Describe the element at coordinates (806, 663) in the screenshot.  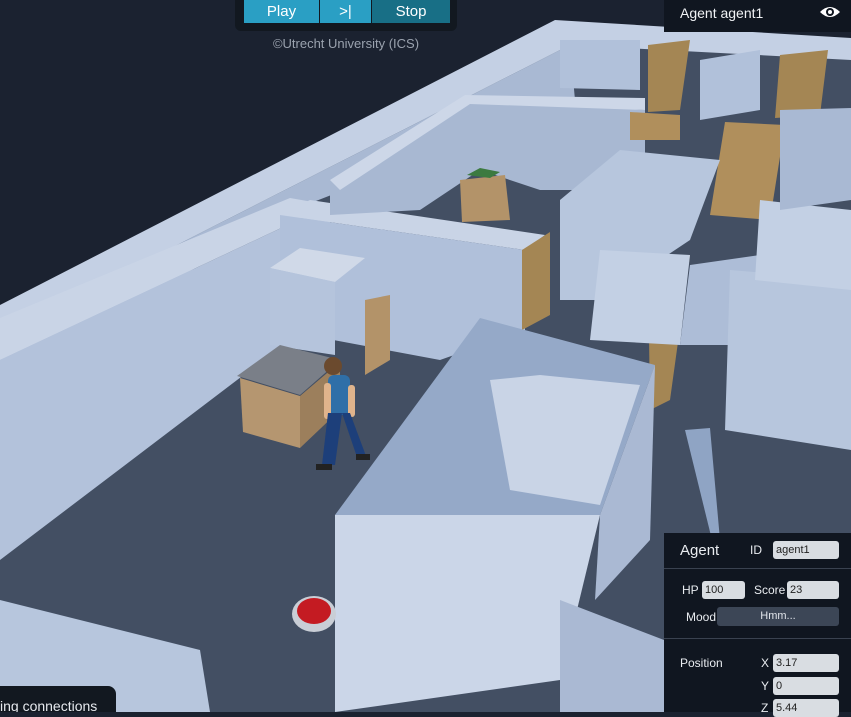
I see `x-field` at that location.